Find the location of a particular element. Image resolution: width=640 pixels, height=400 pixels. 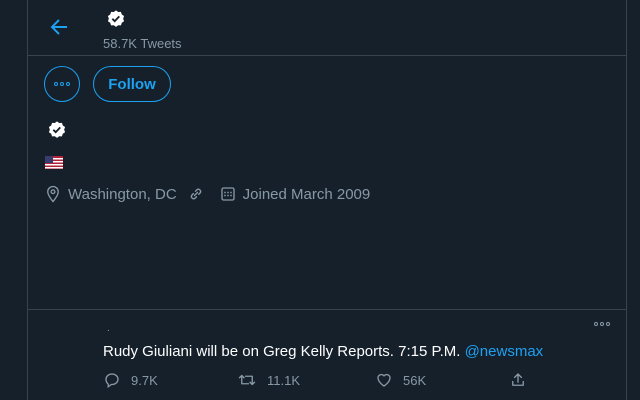

header-divider is located at coordinates (327, 55).